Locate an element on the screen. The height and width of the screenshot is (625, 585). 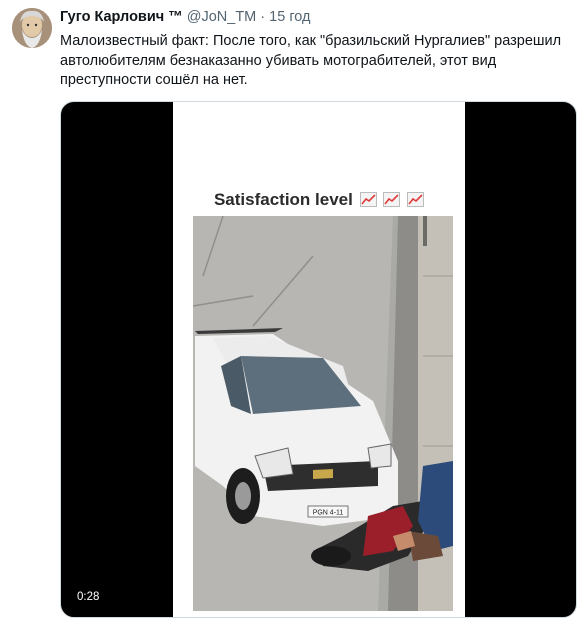
author-avatar is located at coordinates (32, 28).